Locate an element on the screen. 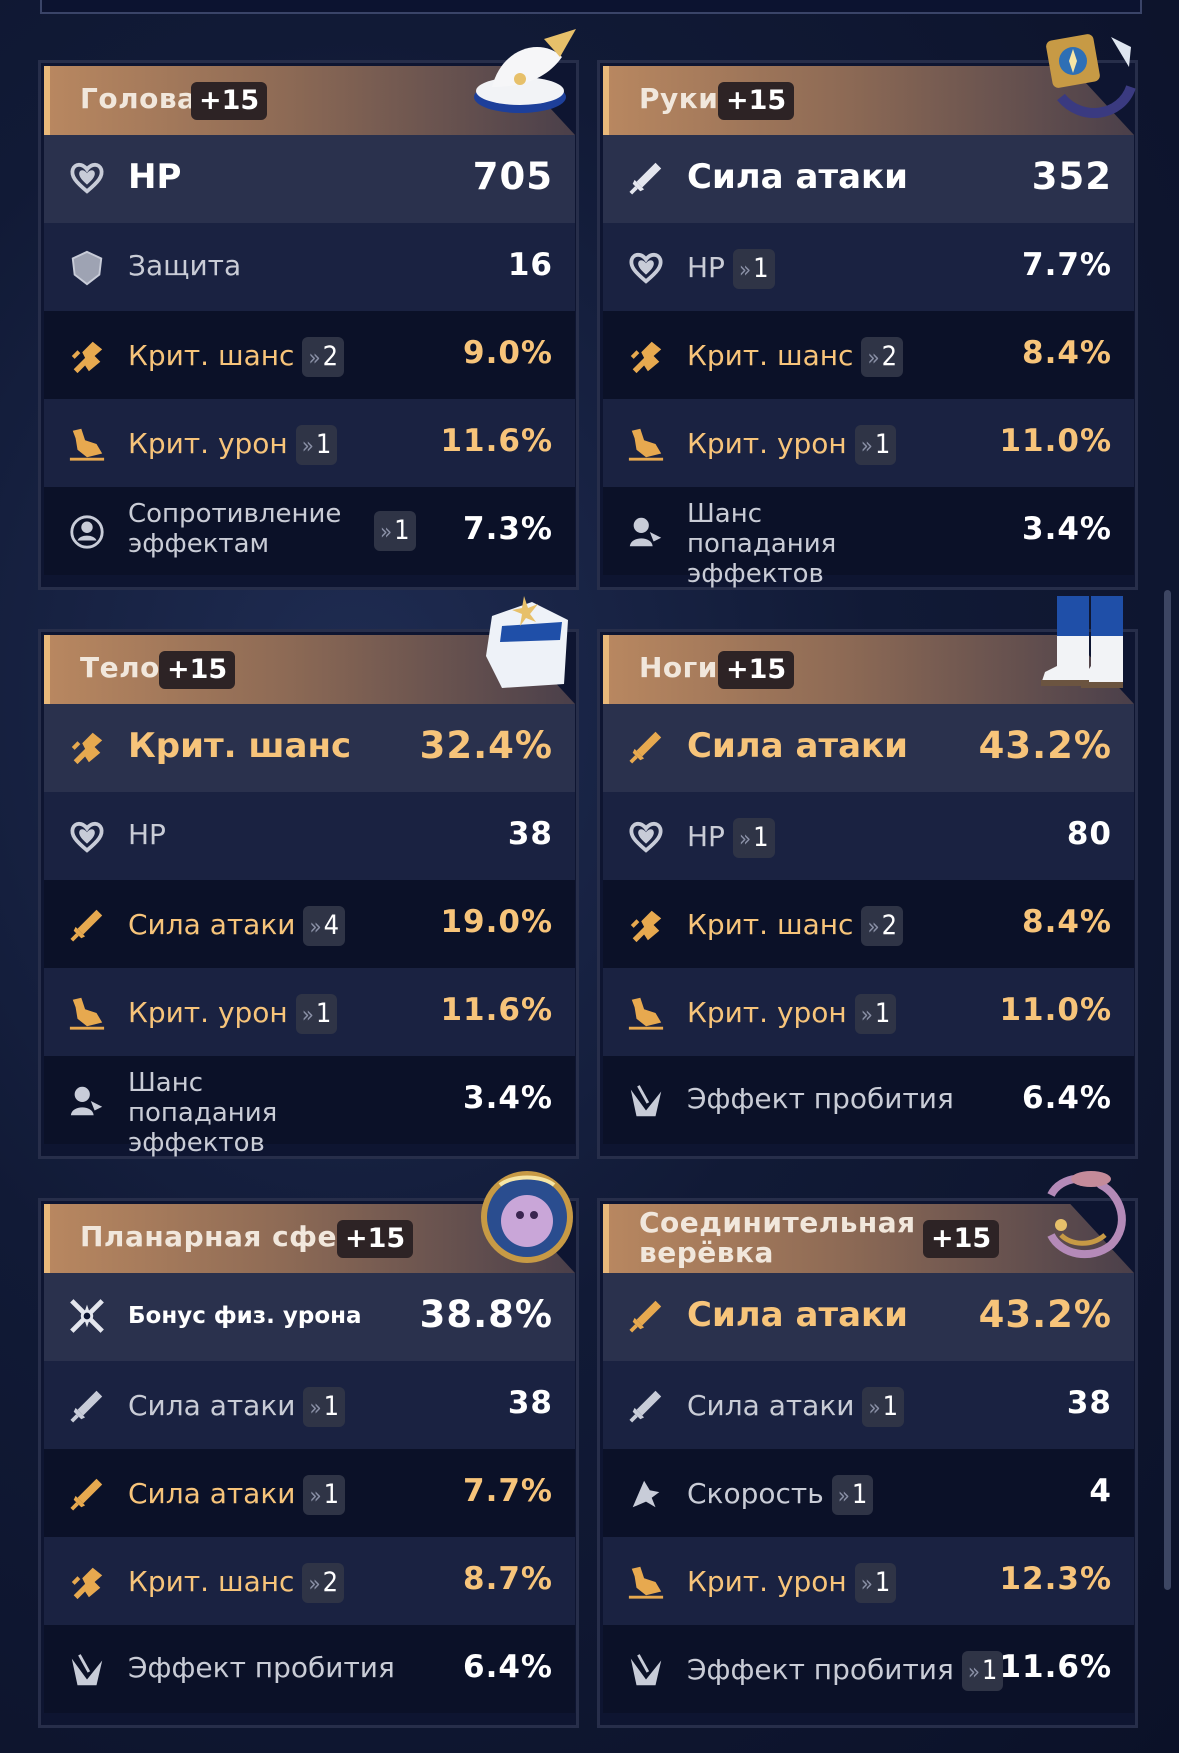  substat-name-wrap: Сила атаки »4 is located at coordinates (237, 926).